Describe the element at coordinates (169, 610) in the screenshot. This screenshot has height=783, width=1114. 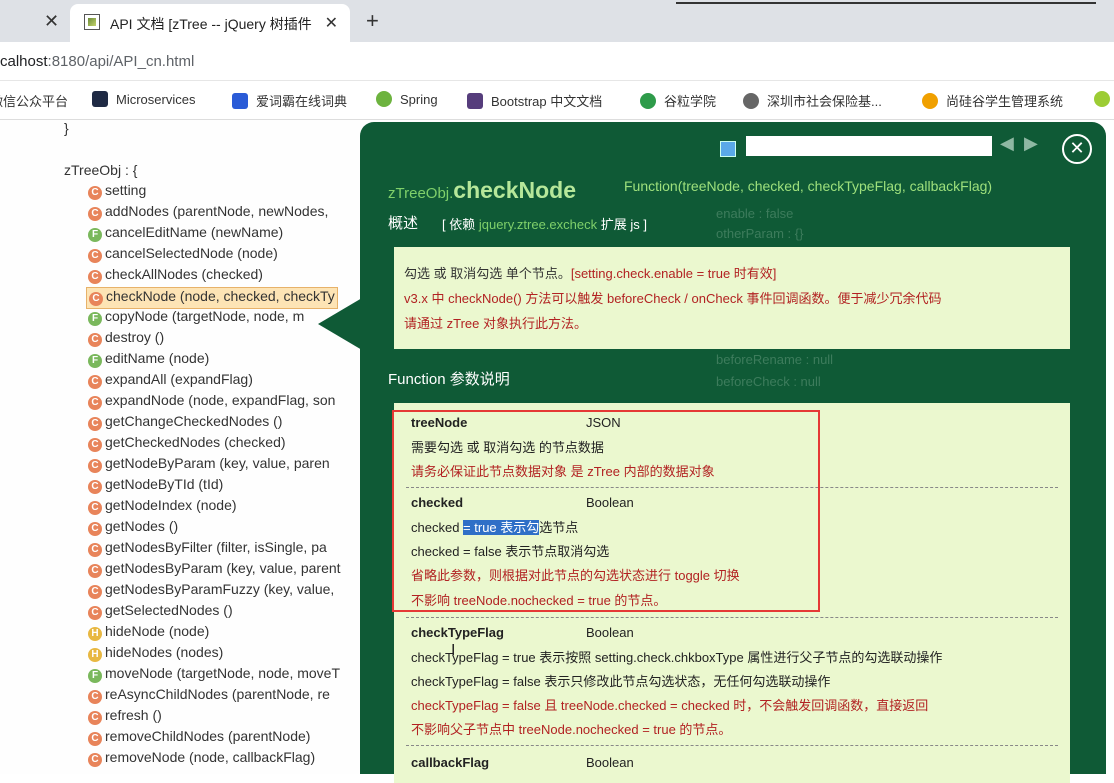
I see `tree-node-label: getSelectedNodes ()` at that location.